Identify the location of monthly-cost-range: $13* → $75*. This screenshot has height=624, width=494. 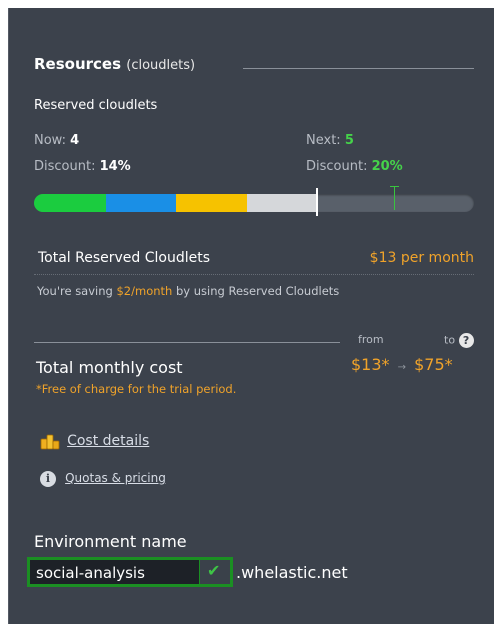
(402, 364).